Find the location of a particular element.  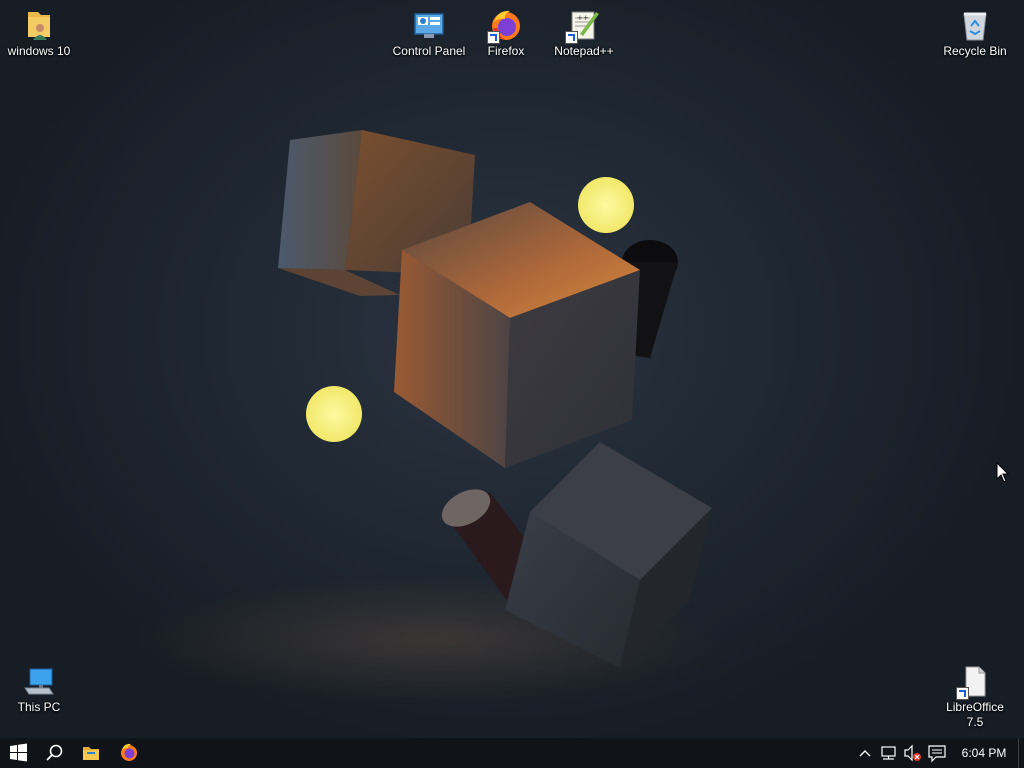

windows-logo-icon is located at coordinates (18, 752).